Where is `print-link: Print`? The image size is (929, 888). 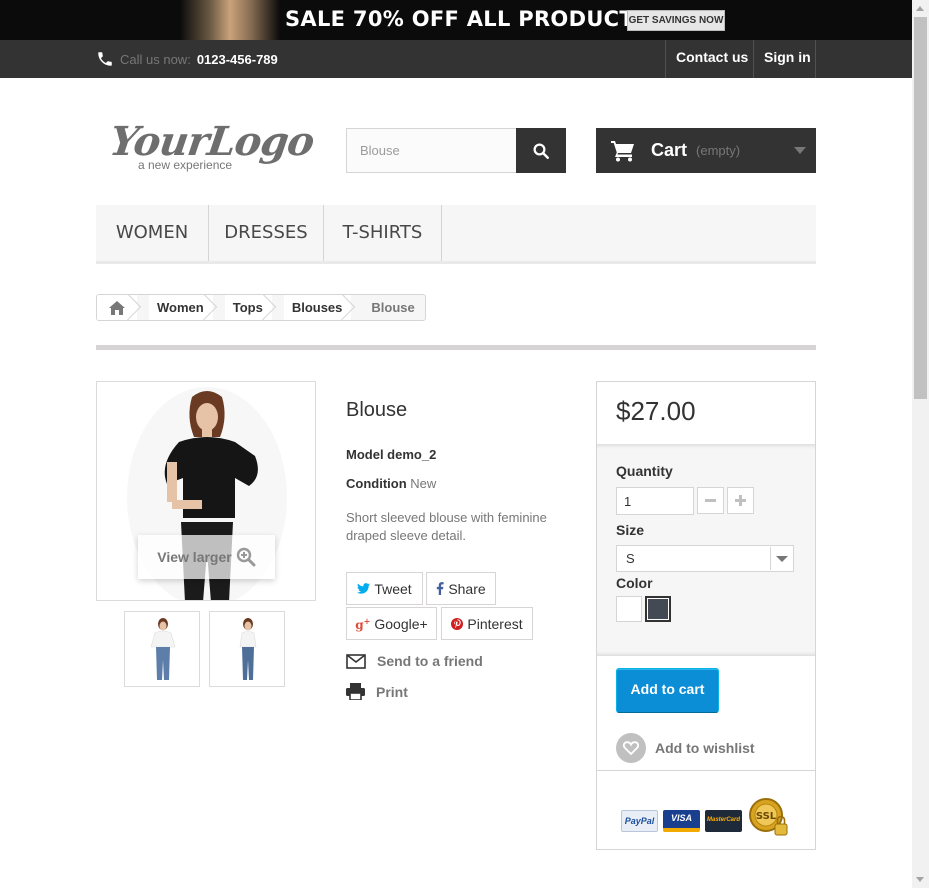 print-link: Print is located at coordinates (377, 691).